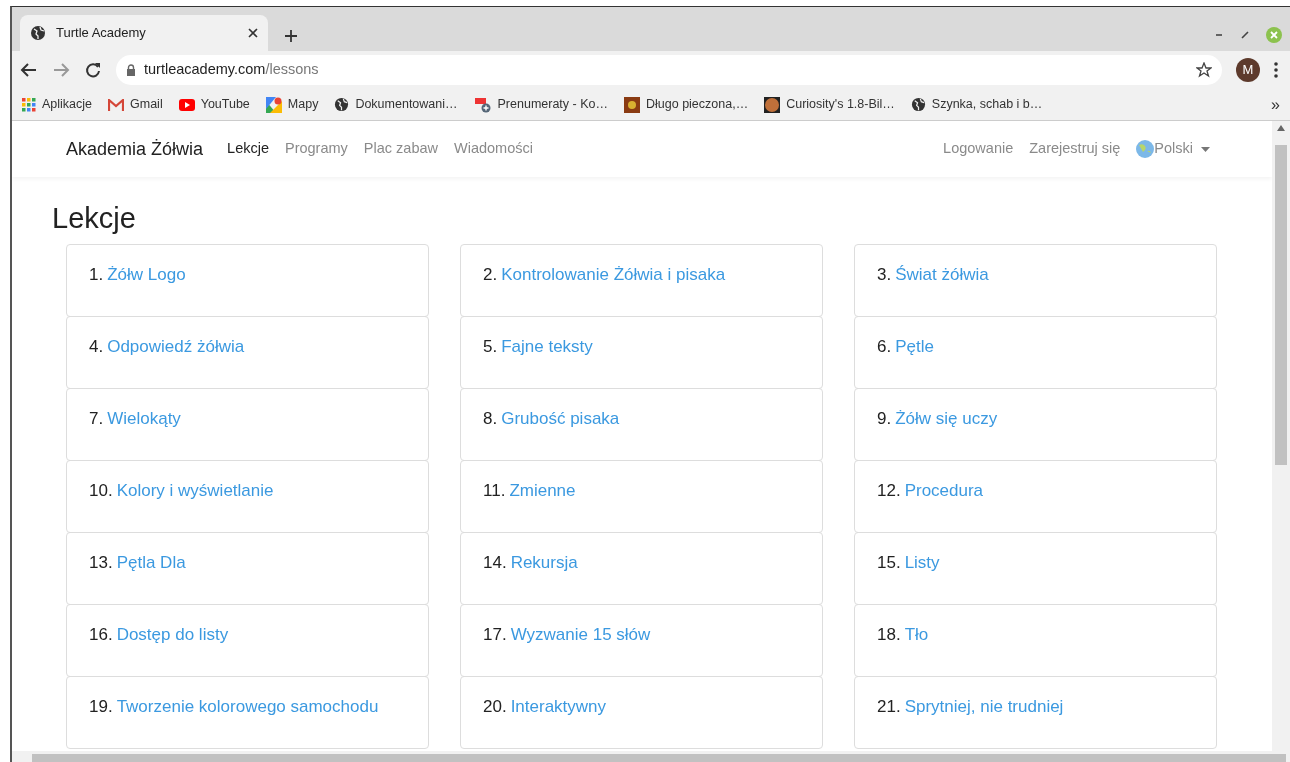 This screenshot has height=762, width=1290. What do you see at coordinates (495, 634) in the screenshot?
I see `lesson-number: 17.` at bounding box center [495, 634].